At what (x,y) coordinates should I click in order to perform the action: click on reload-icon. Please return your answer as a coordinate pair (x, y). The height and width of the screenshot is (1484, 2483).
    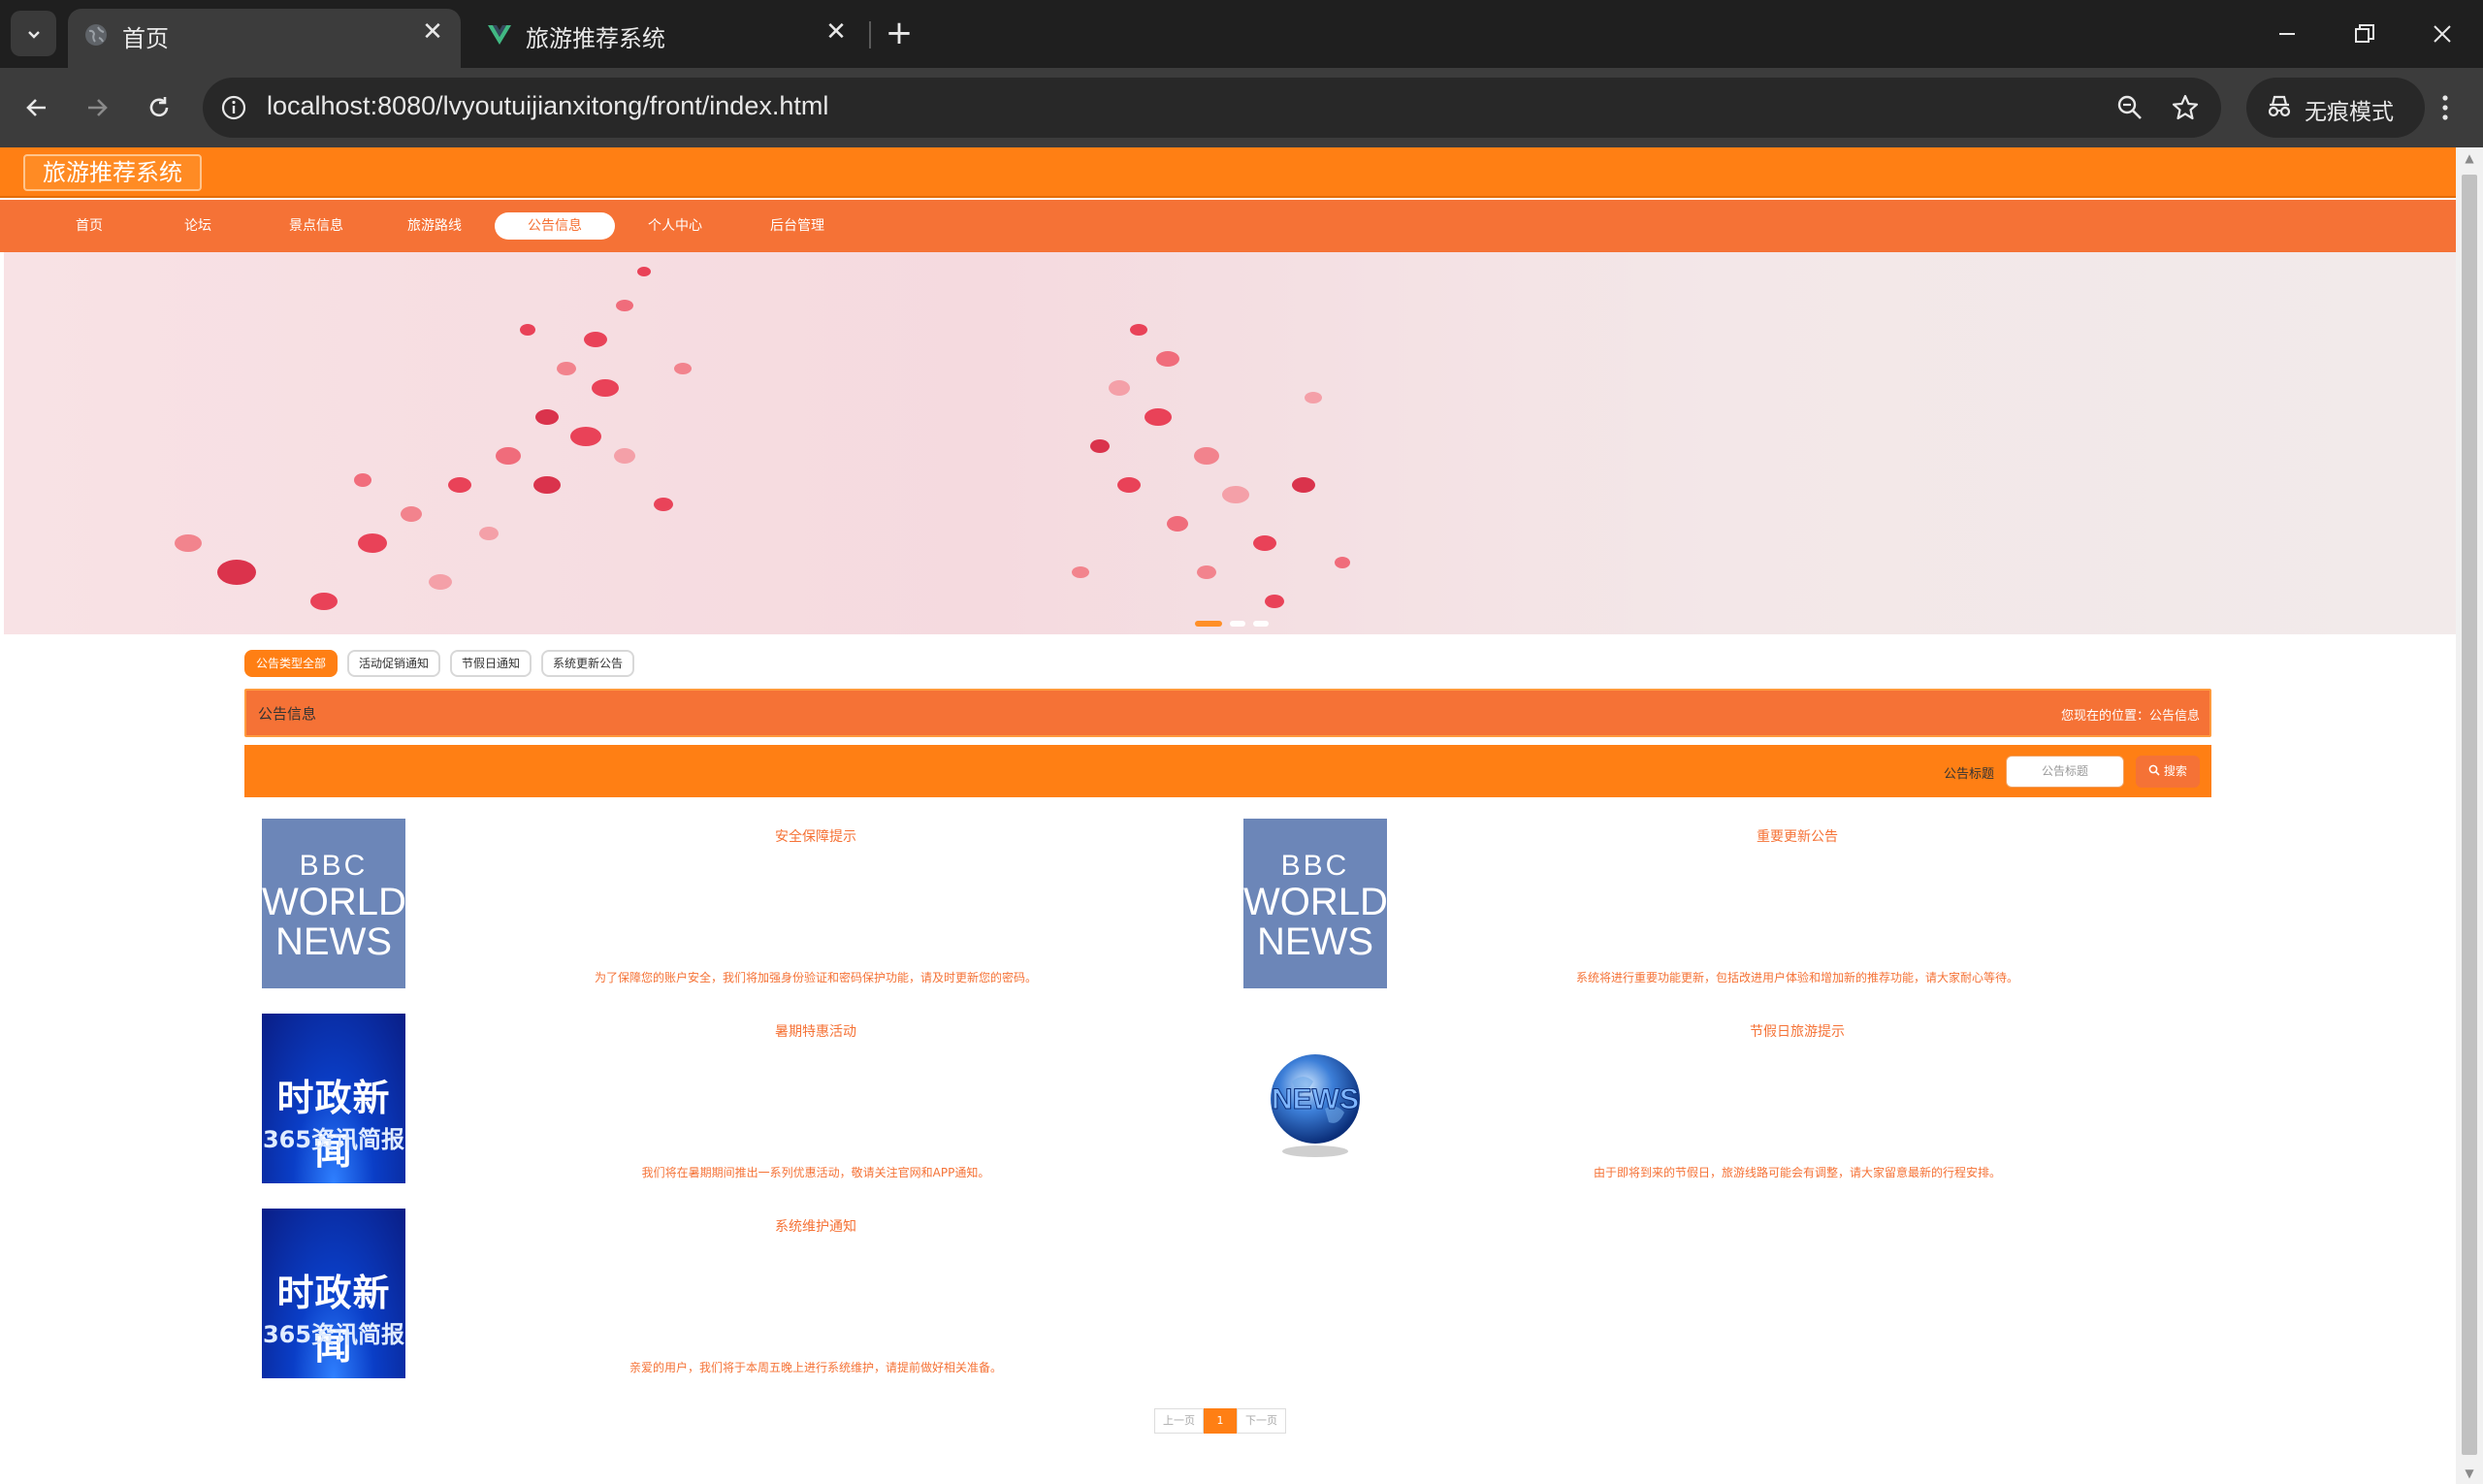
    Looking at the image, I should click on (159, 107).